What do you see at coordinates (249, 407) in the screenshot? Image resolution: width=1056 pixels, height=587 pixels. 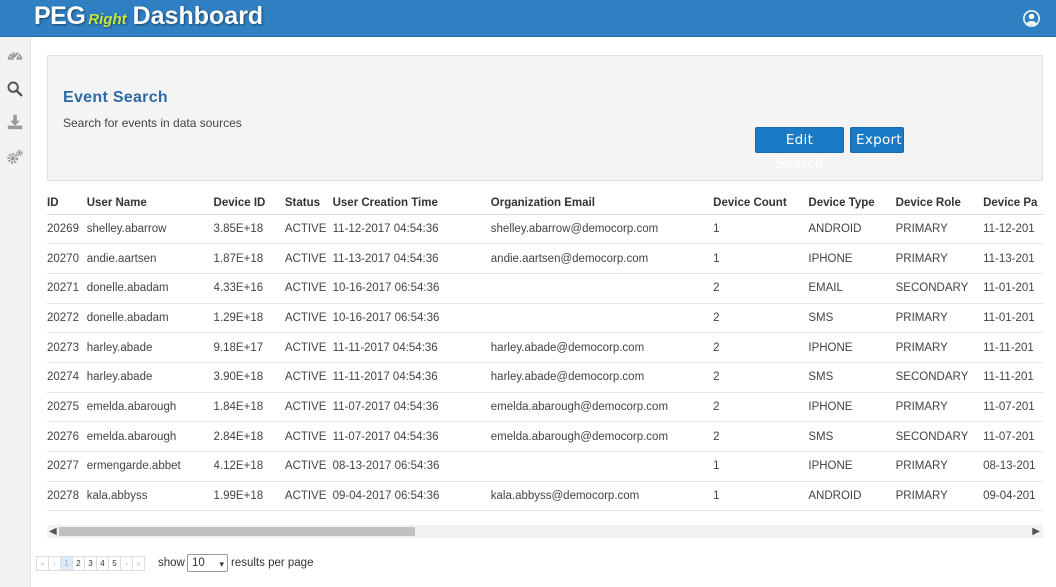 I see `table-cell: 1.84E+18` at bounding box center [249, 407].